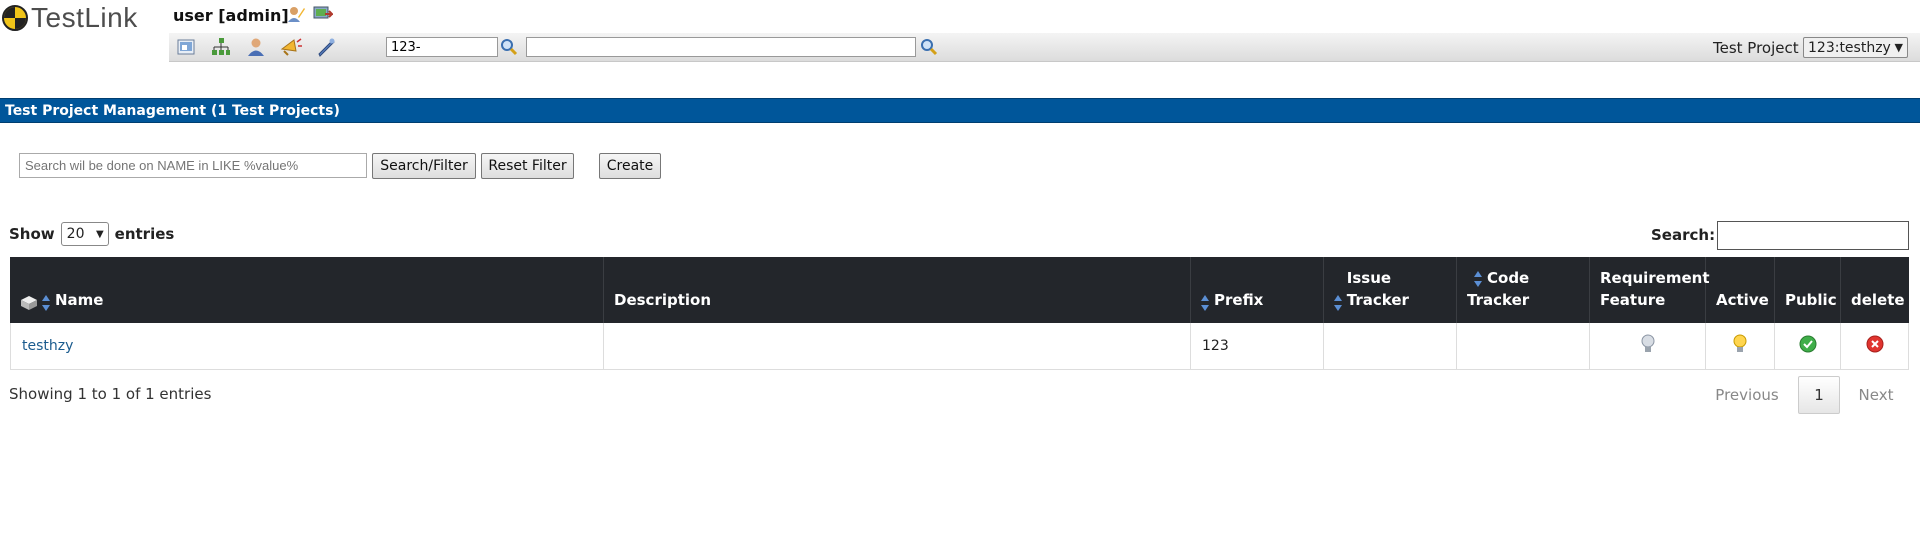  I want to click on cell-public, so click(1808, 346).